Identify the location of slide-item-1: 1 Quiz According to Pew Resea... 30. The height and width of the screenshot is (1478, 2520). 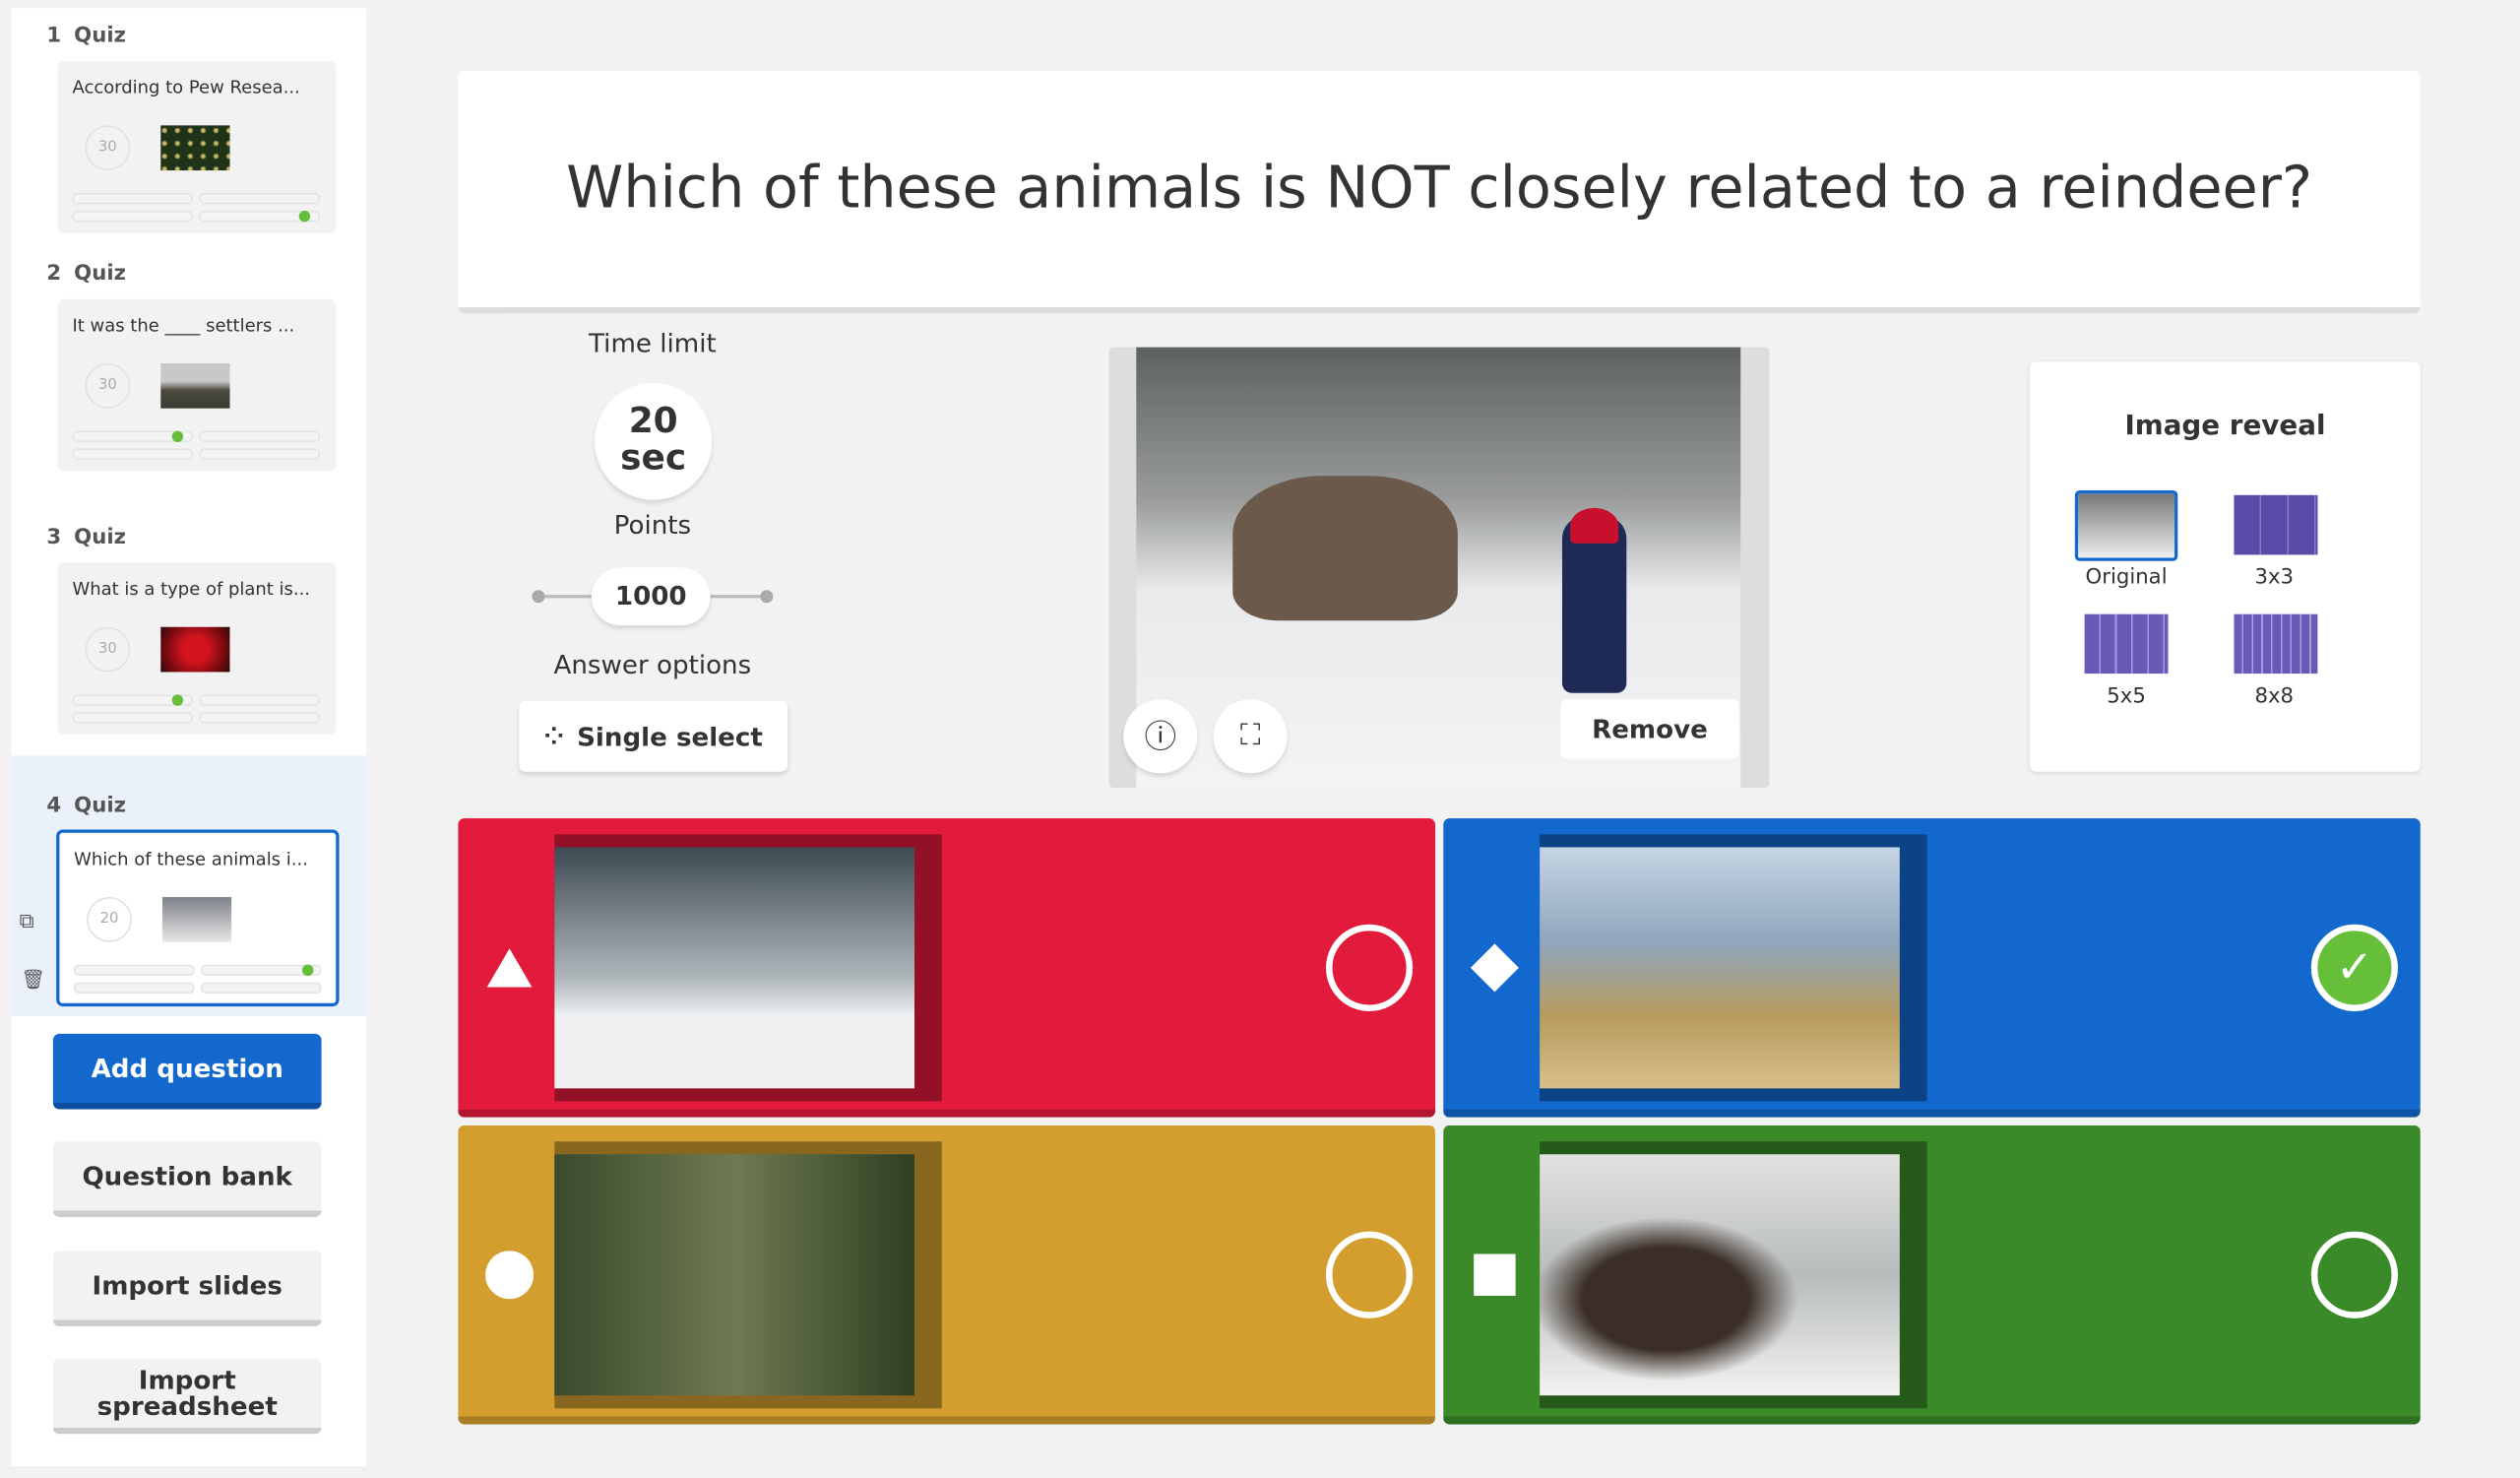
(188, 133).